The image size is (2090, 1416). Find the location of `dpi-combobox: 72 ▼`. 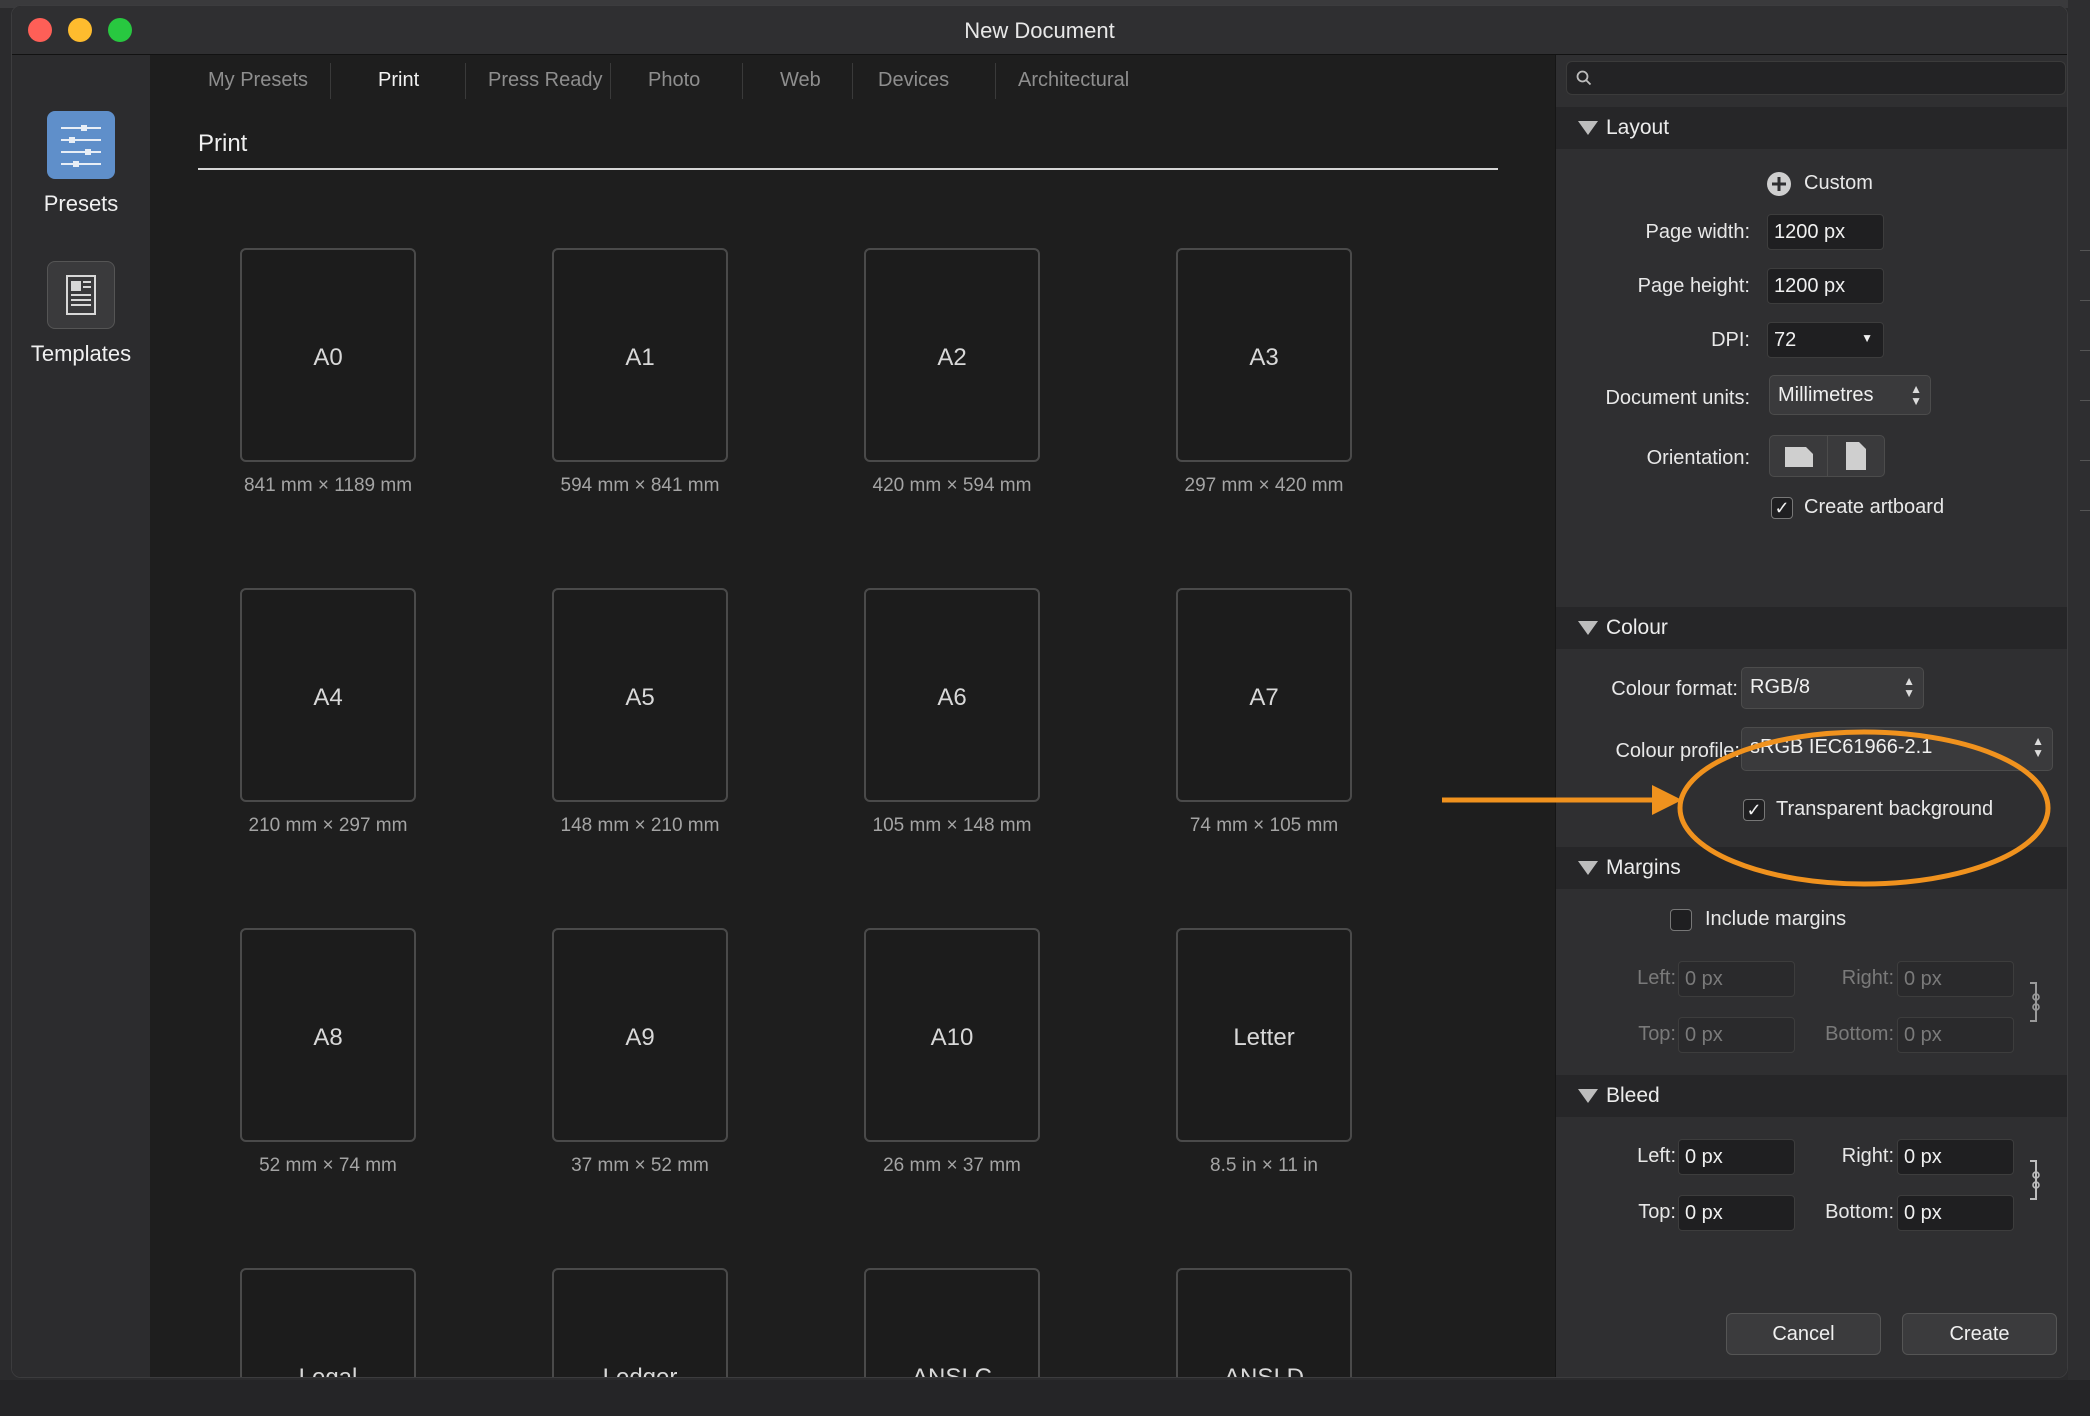

dpi-combobox: 72 ▼ is located at coordinates (1825, 340).